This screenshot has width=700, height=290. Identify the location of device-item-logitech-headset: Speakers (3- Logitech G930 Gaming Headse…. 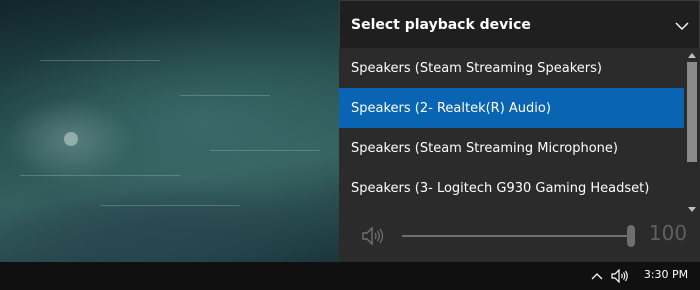
(511, 188).